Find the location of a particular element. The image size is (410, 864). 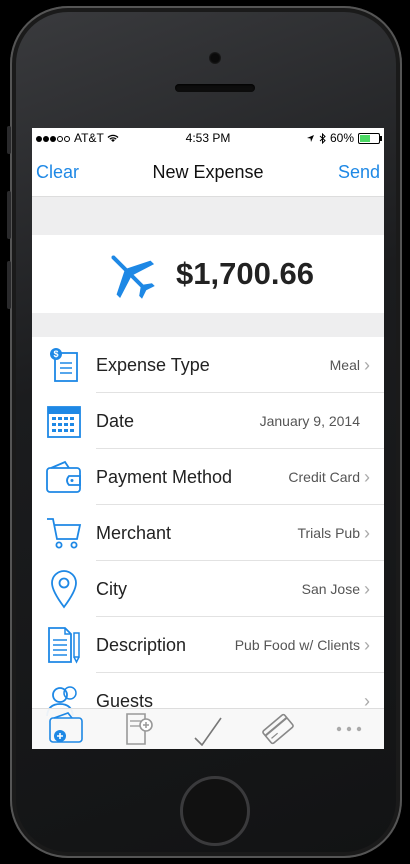

calendar-icon is located at coordinates (64, 422).